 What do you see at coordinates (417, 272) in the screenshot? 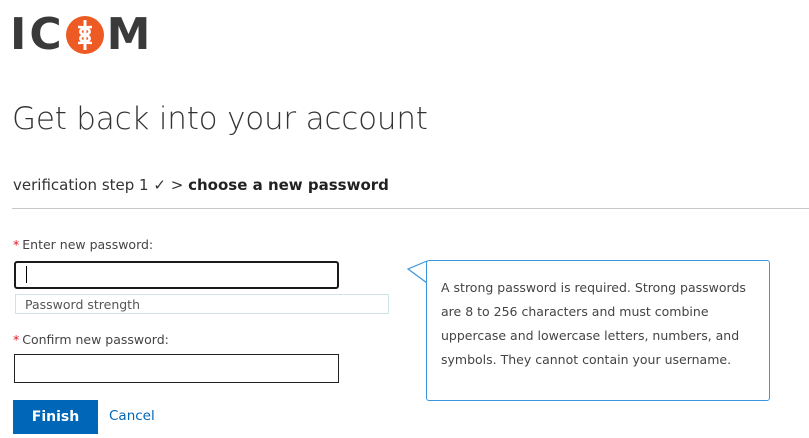
I see `tooltip-pointer` at bounding box center [417, 272].